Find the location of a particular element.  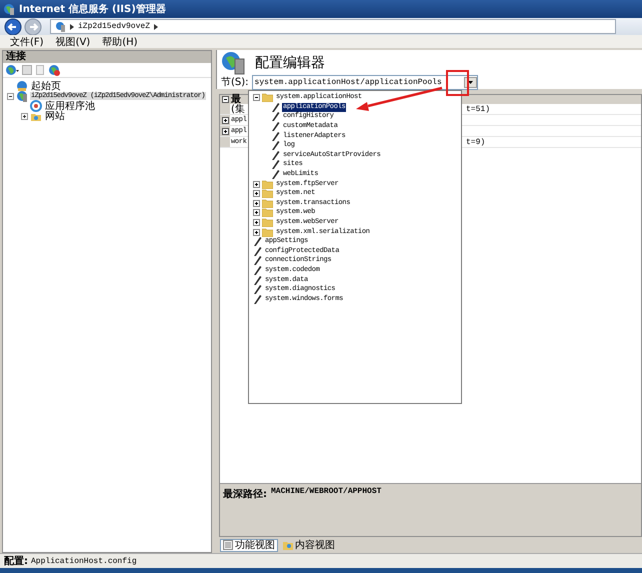

view-tab: 功能视图 is located at coordinates (249, 545).